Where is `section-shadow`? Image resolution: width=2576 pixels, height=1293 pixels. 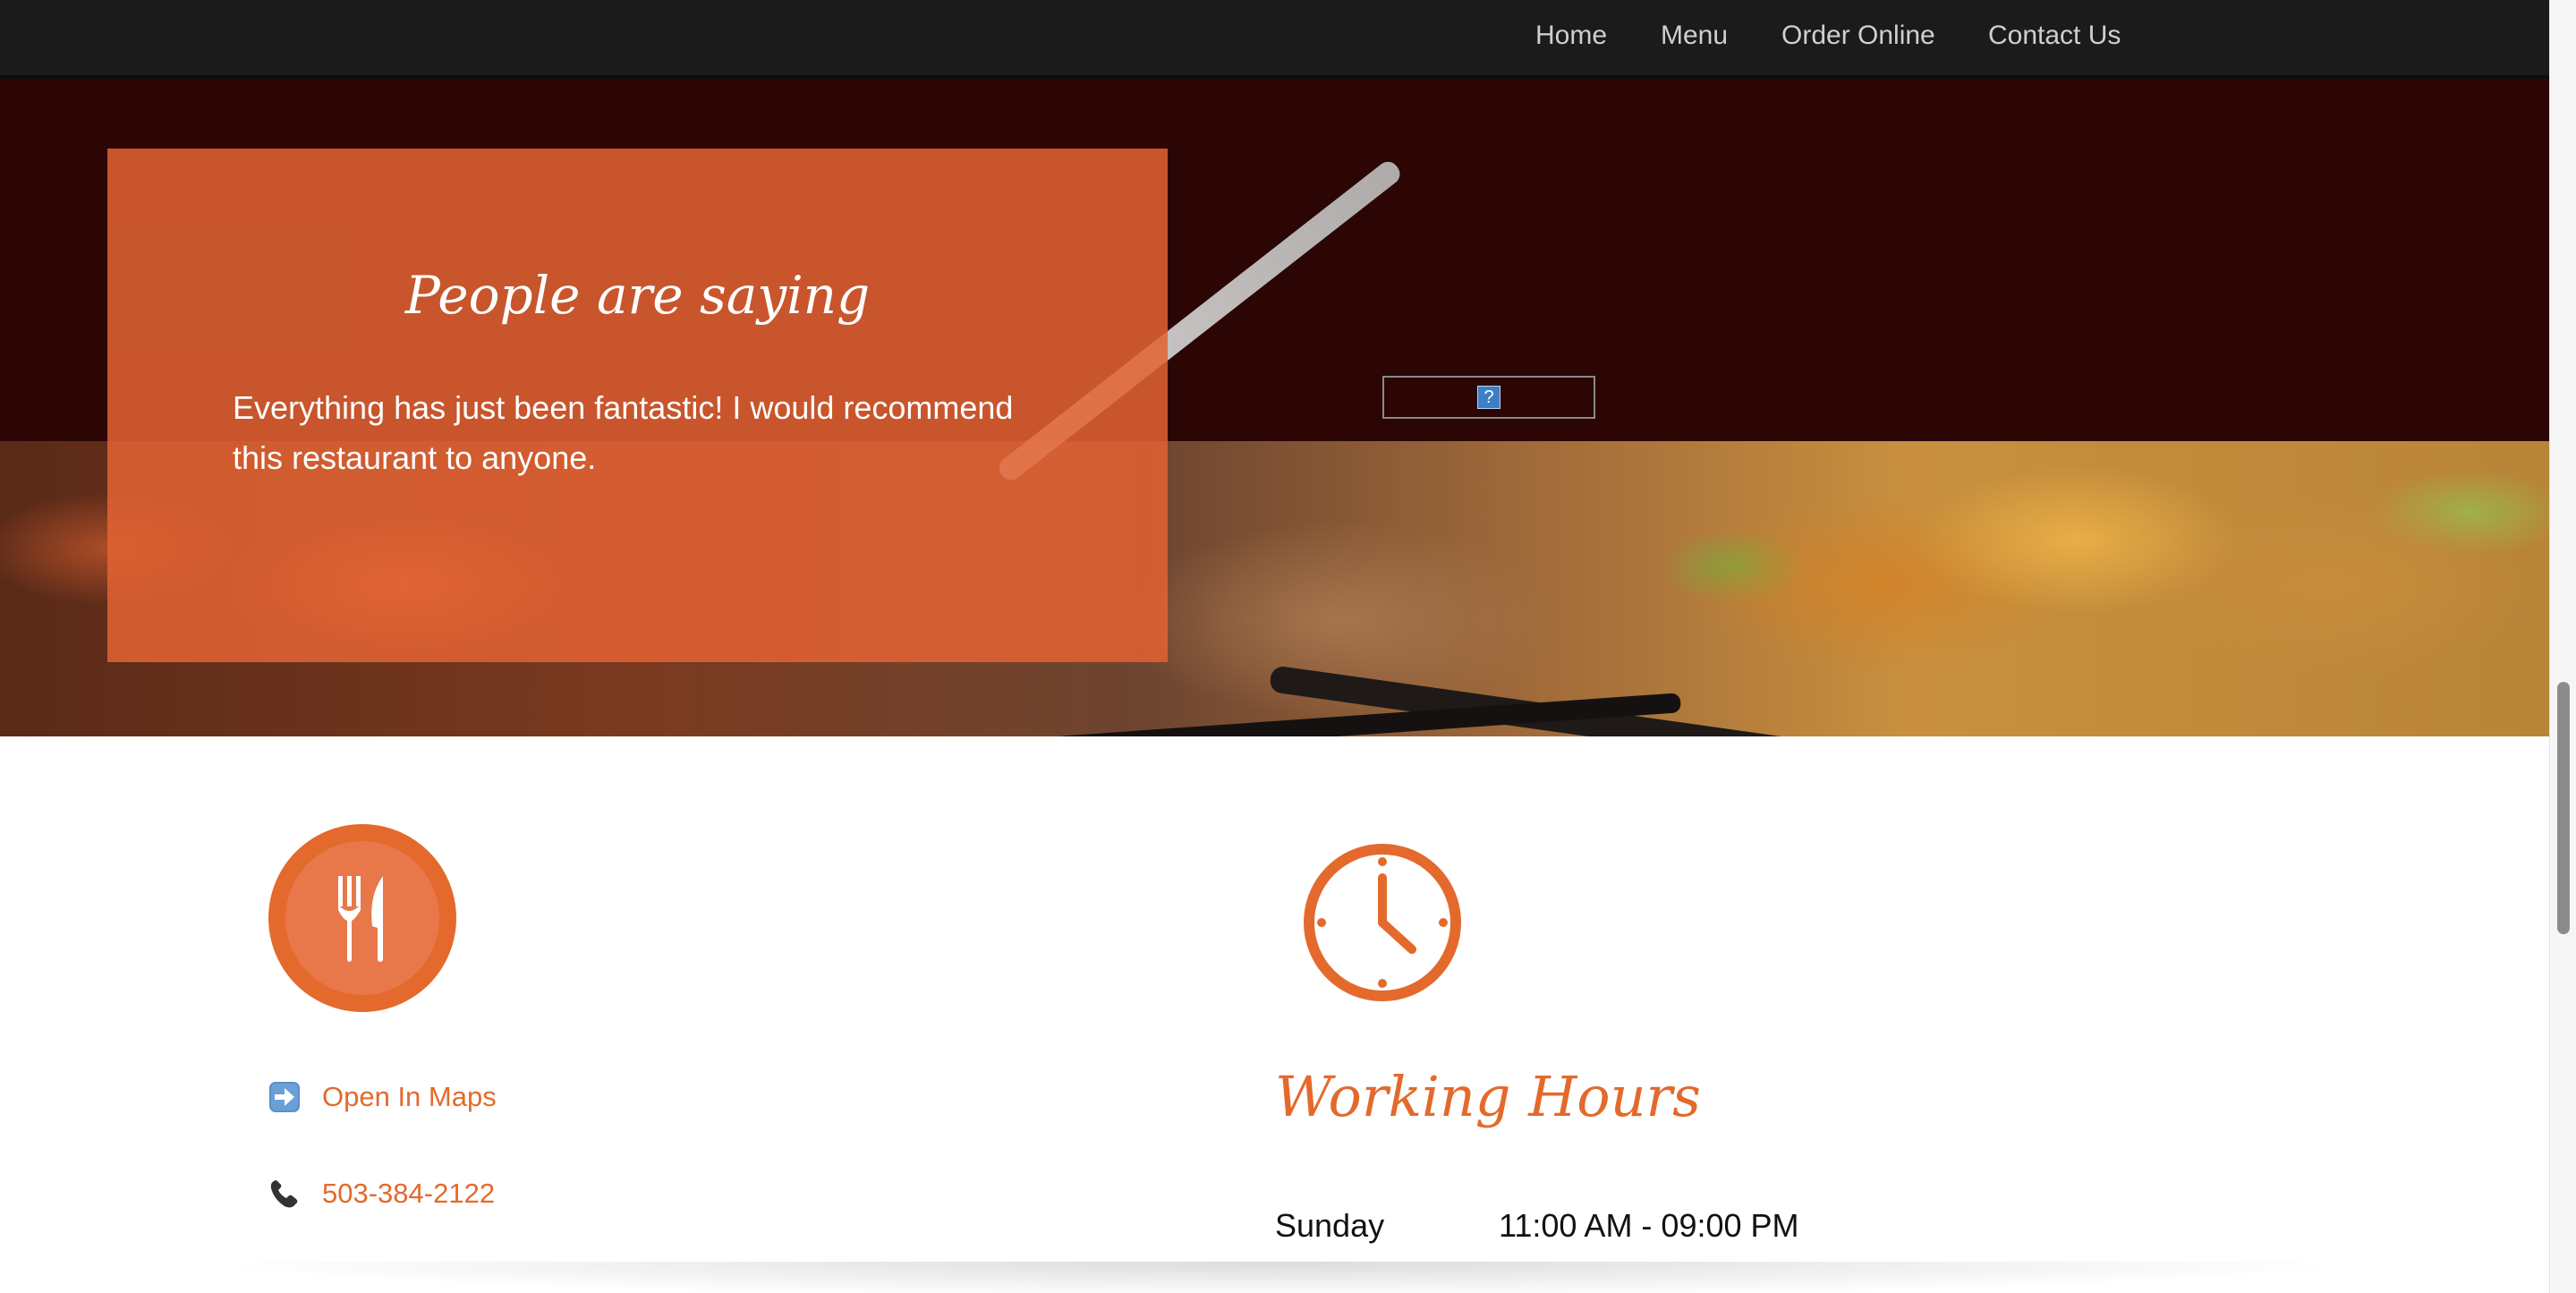
section-shadow is located at coordinates (1279, 1278).